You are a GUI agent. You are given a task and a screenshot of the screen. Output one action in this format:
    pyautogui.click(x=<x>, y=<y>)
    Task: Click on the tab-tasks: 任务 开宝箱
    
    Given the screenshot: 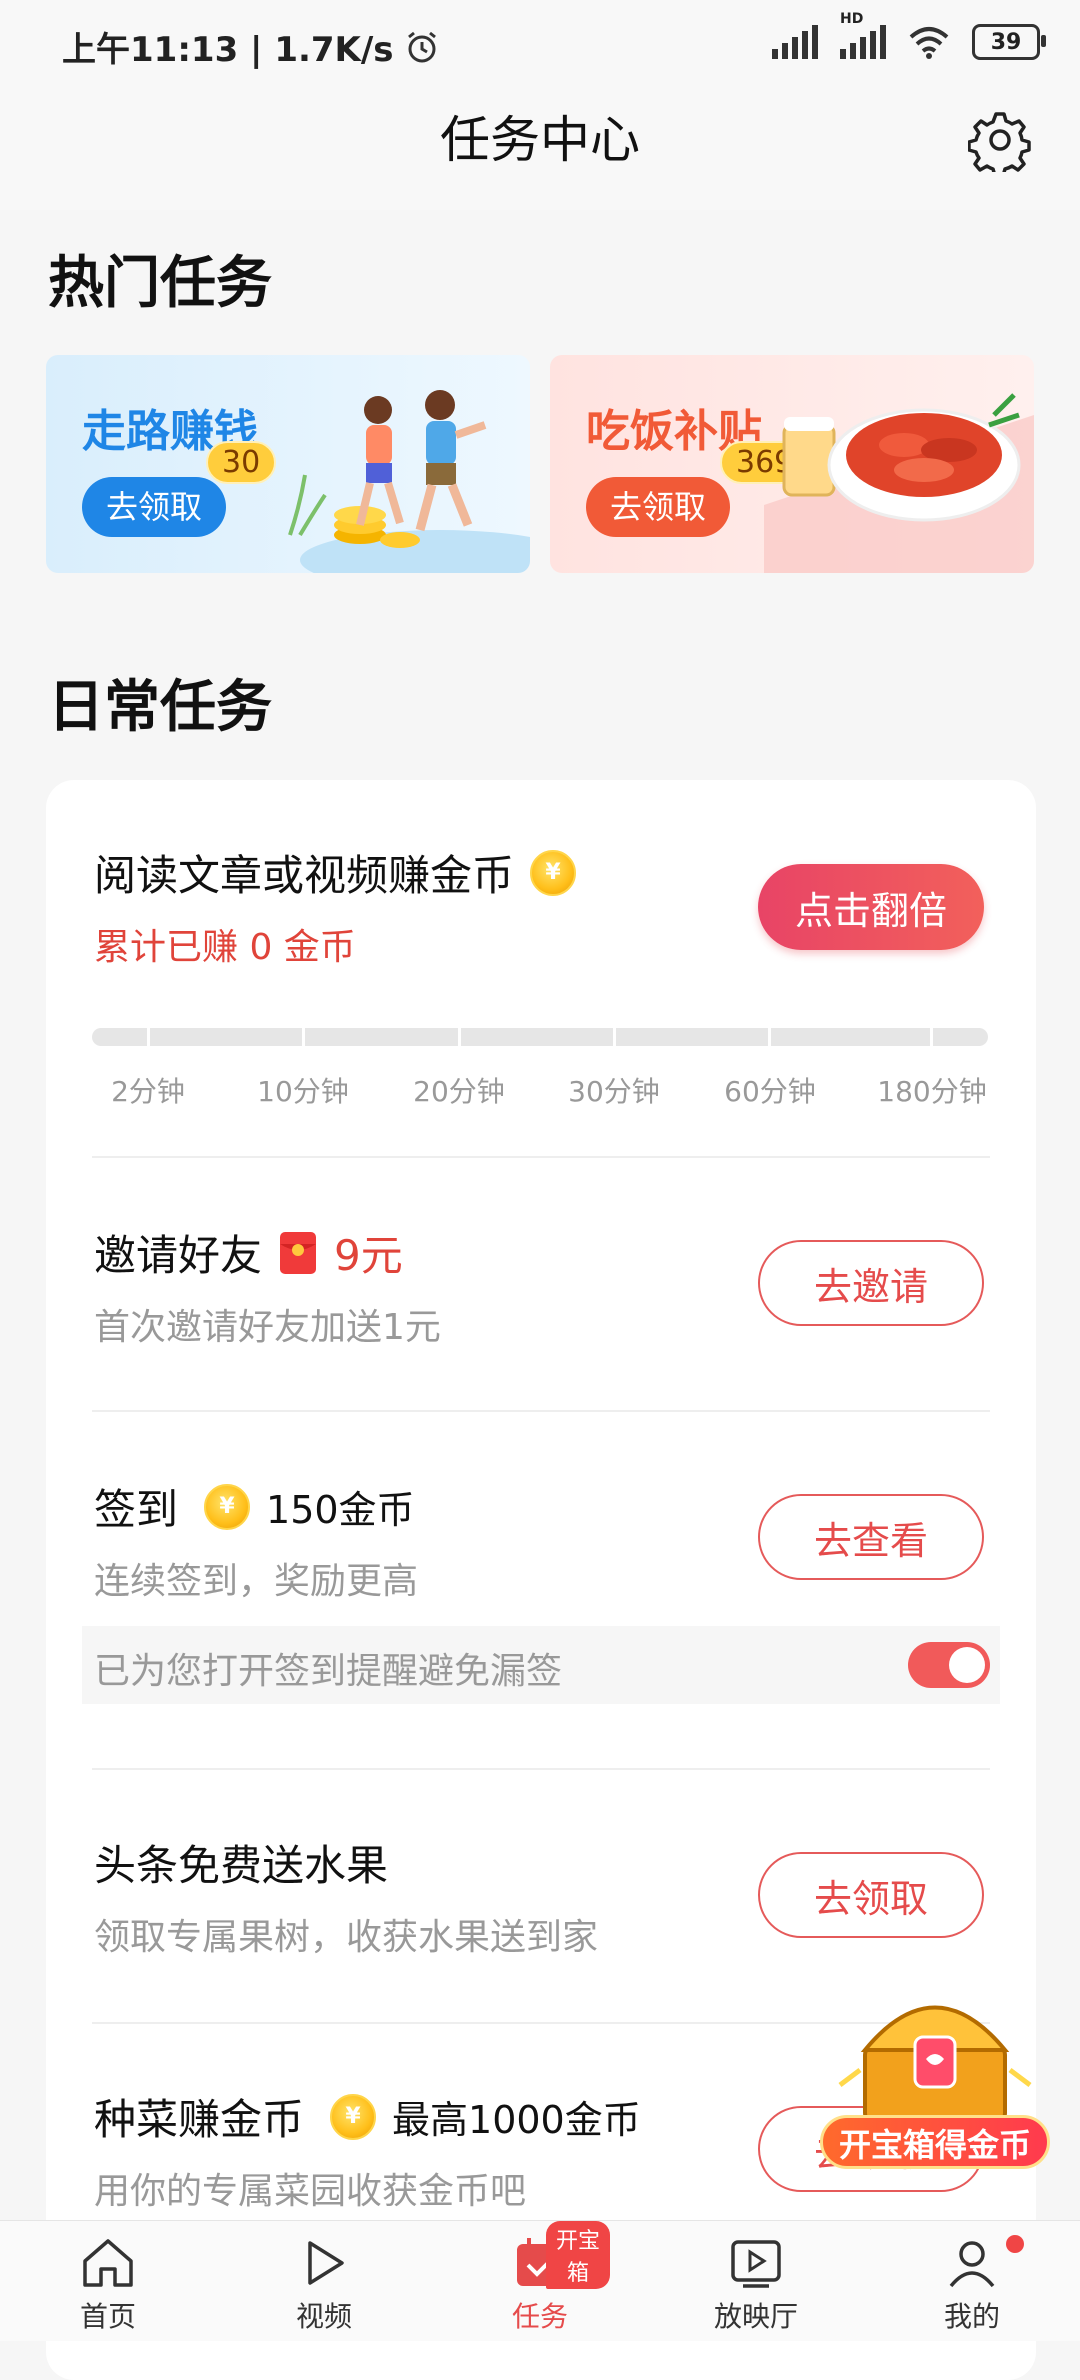 What is the action you would take?
    pyautogui.click(x=540, y=2278)
    